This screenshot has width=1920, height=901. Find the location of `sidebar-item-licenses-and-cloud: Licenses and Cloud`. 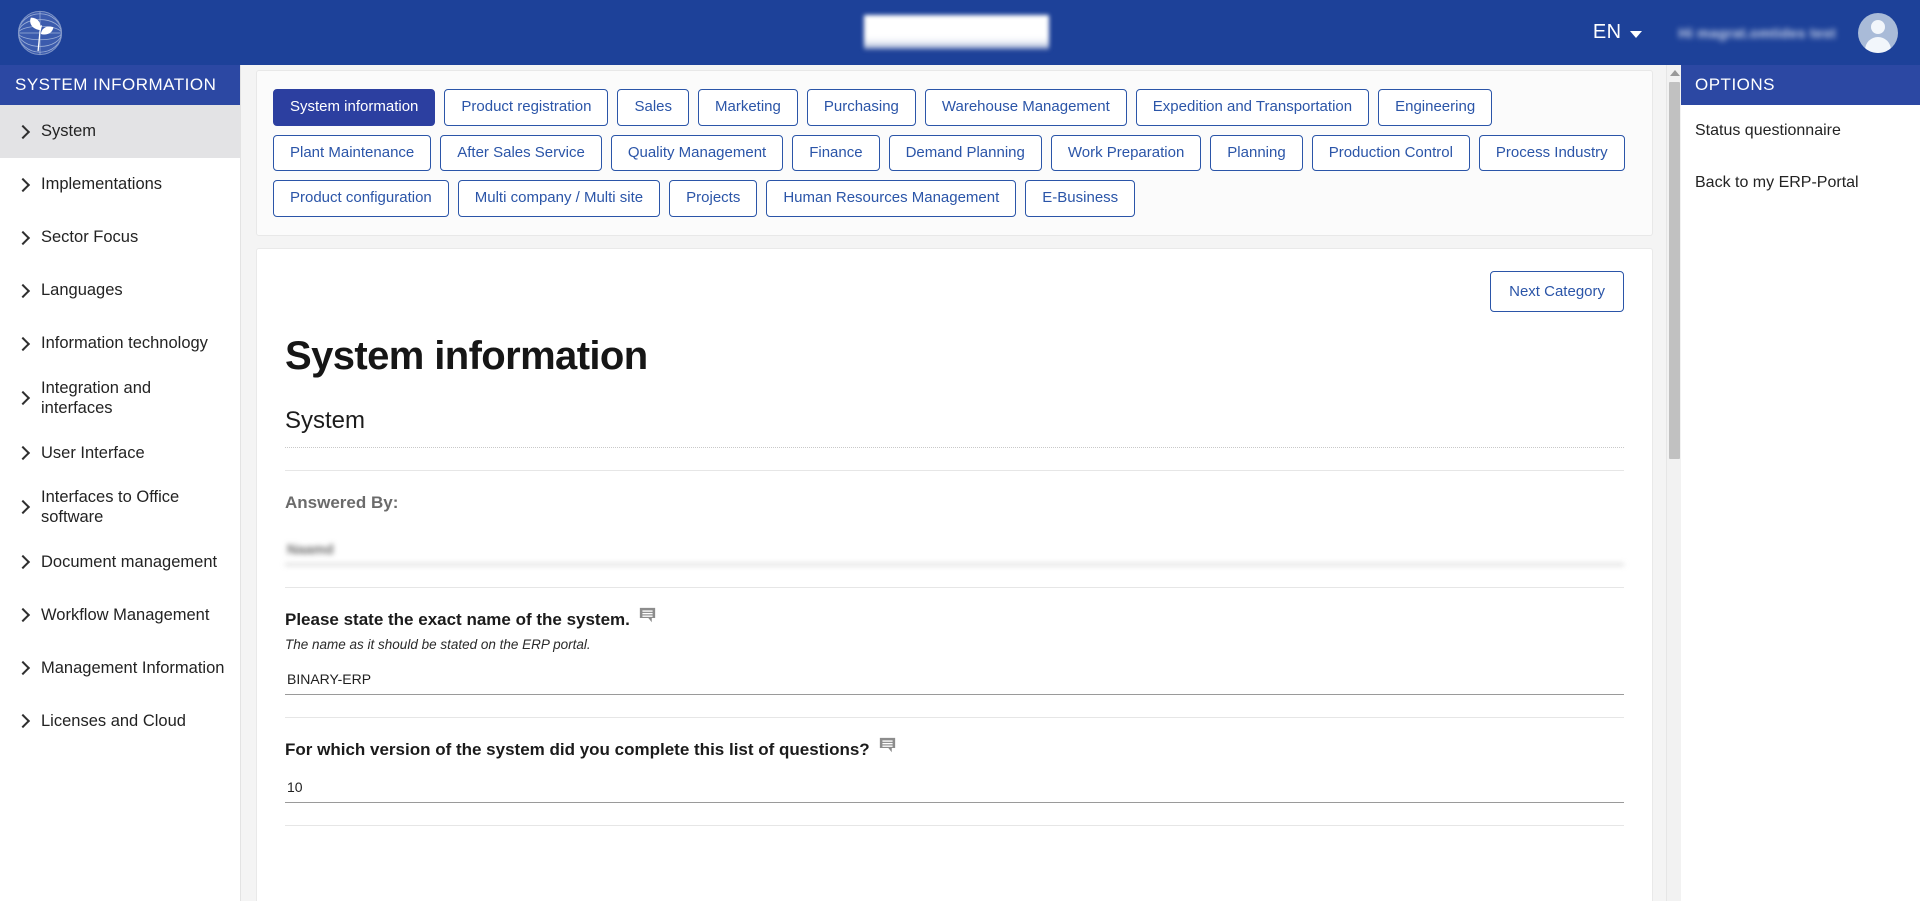

sidebar-item-licenses-and-cloud: Licenses and Cloud is located at coordinates (120, 721).